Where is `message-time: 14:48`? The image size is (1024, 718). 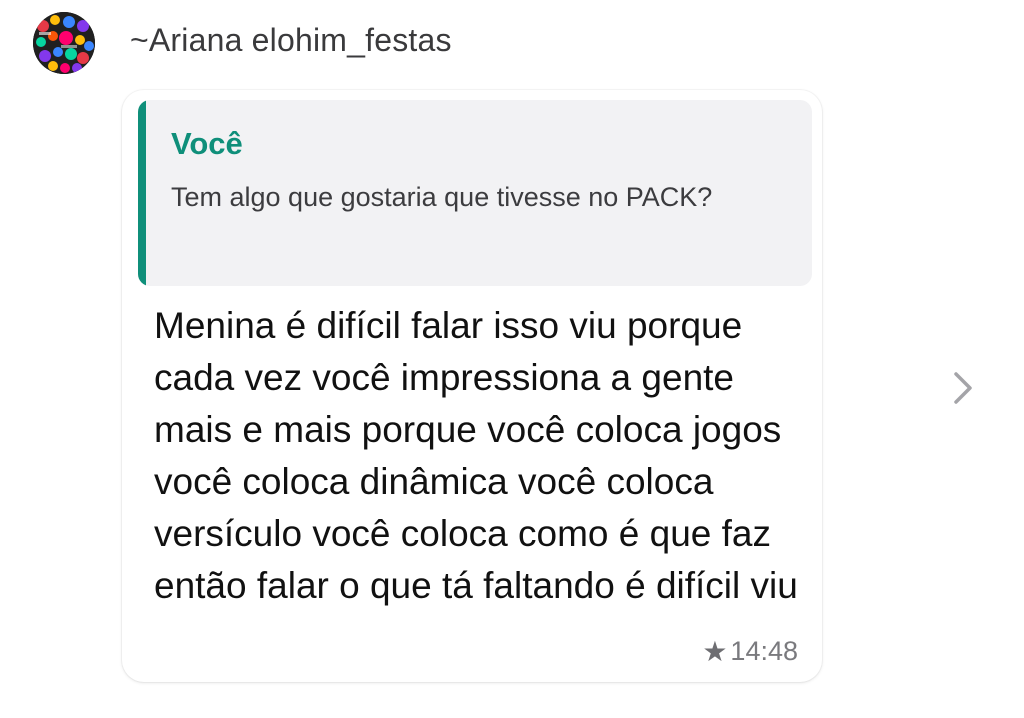
message-time: 14:48 is located at coordinates (764, 651).